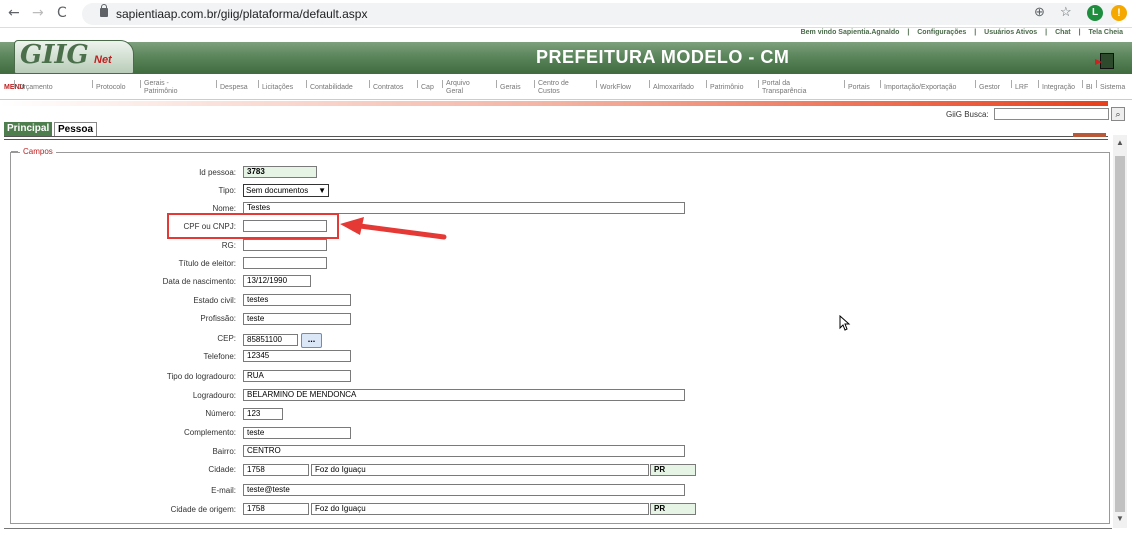  What do you see at coordinates (14, 151) in the screenshot?
I see `legend-dash` at bounding box center [14, 151].